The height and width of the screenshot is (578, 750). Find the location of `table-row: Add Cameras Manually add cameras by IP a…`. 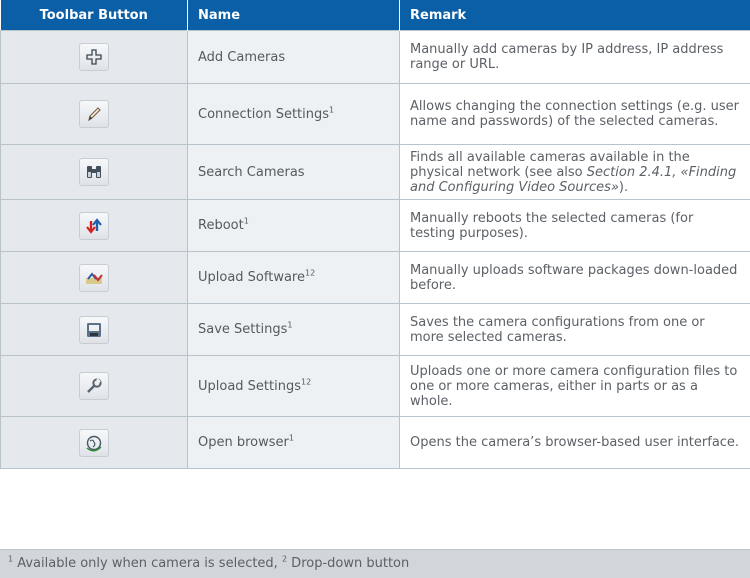

table-row: Add Cameras Manually add cameras by IP a… is located at coordinates (375, 57).